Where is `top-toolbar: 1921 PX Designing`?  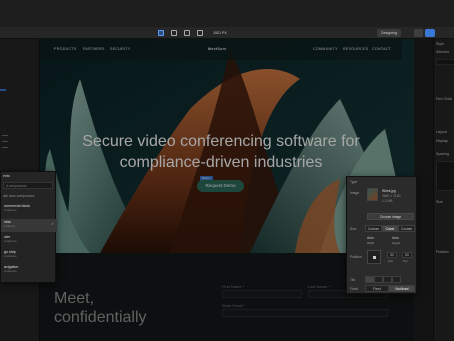 top-toolbar: 1921 PX Designing is located at coordinates (227, 33).